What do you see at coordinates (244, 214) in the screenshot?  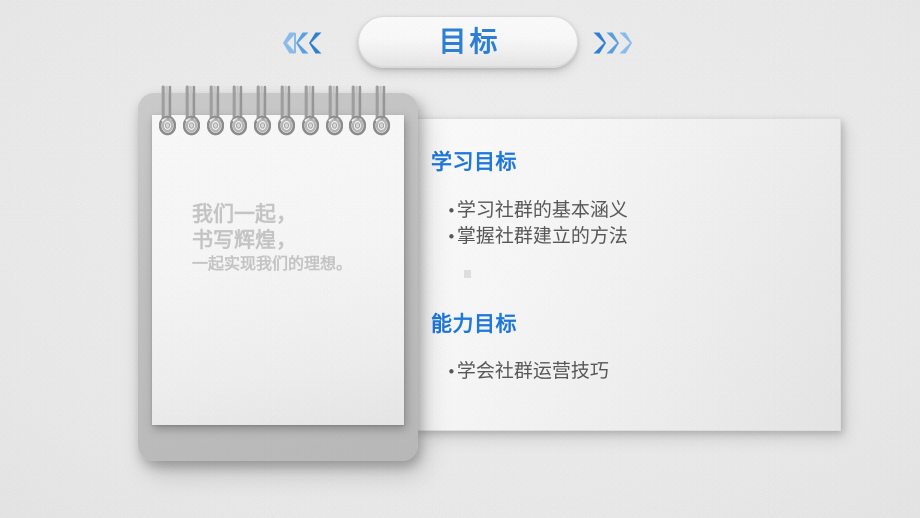 I see `notepad-line-1: 我们一起，` at bounding box center [244, 214].